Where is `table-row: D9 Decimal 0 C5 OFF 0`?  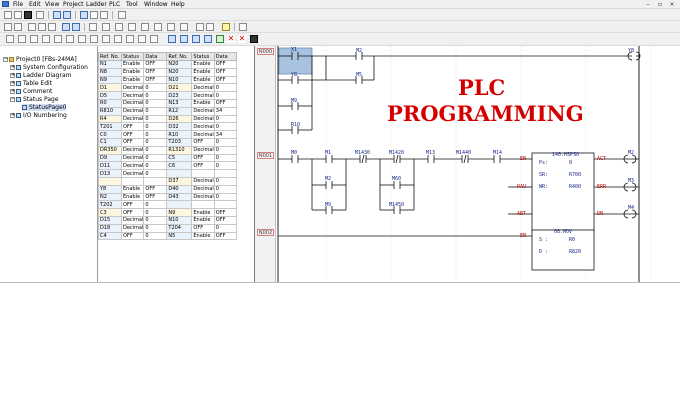 table-row: D9 Decimal 0 C5 OFF 0 is located at coordinates (167, 158).